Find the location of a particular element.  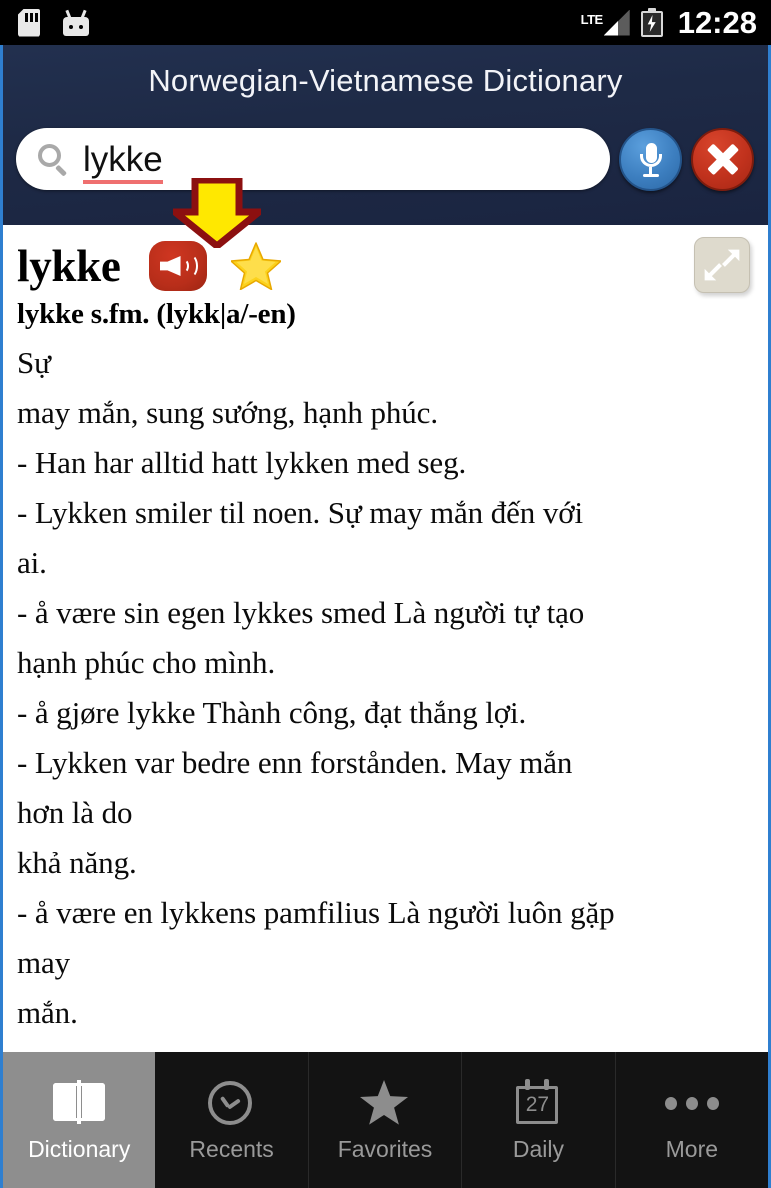

tab-recents: Recents is located at coordinates (232, 1120).